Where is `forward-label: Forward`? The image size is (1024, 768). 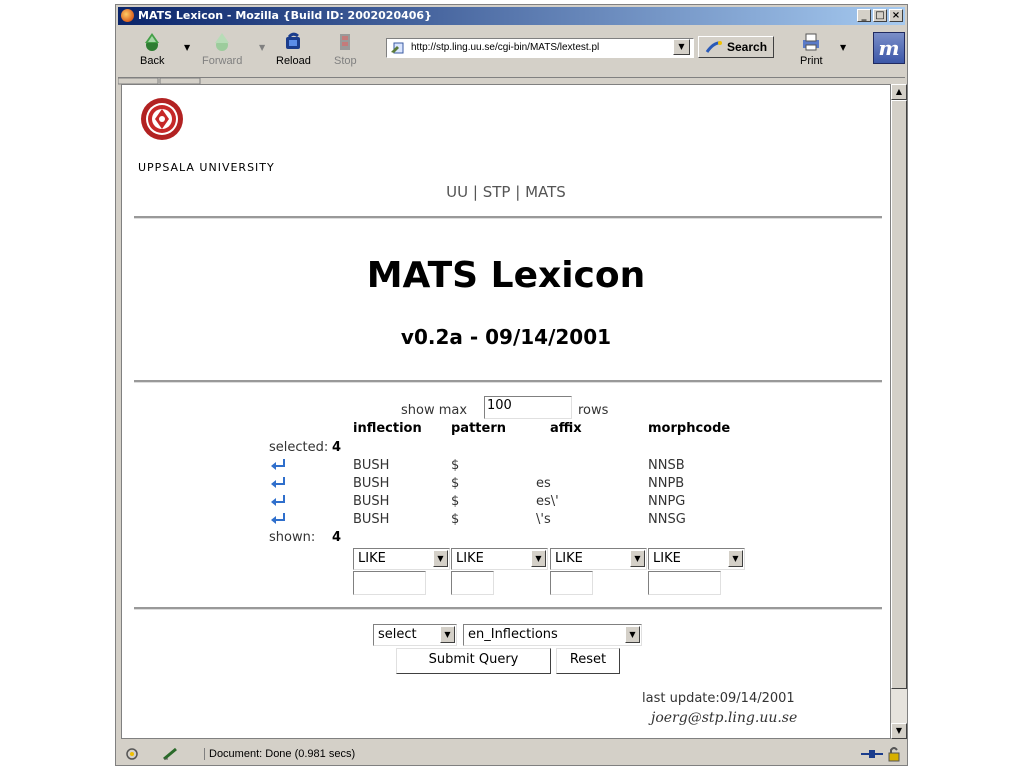 forward-label: Forward is located at coordinates (222, 61).